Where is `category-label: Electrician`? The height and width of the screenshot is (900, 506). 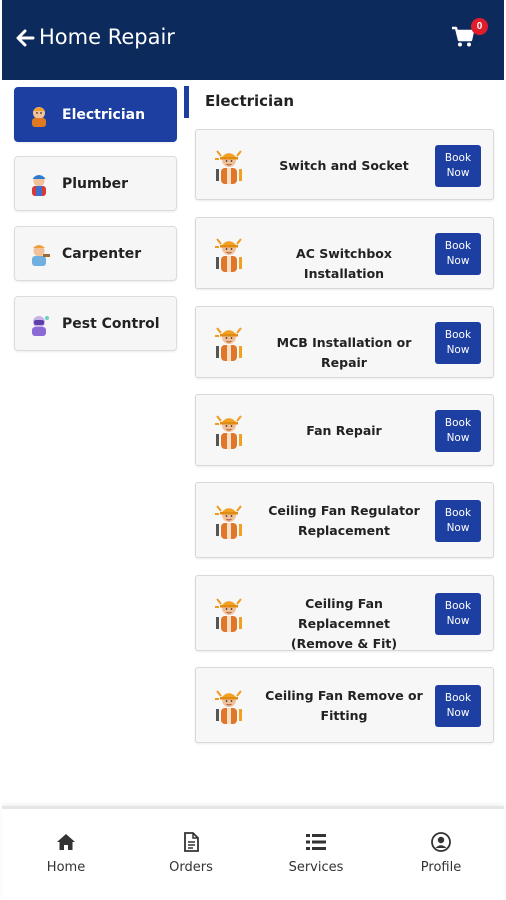
category-label: Electrician is located at coordinates (104, 114).